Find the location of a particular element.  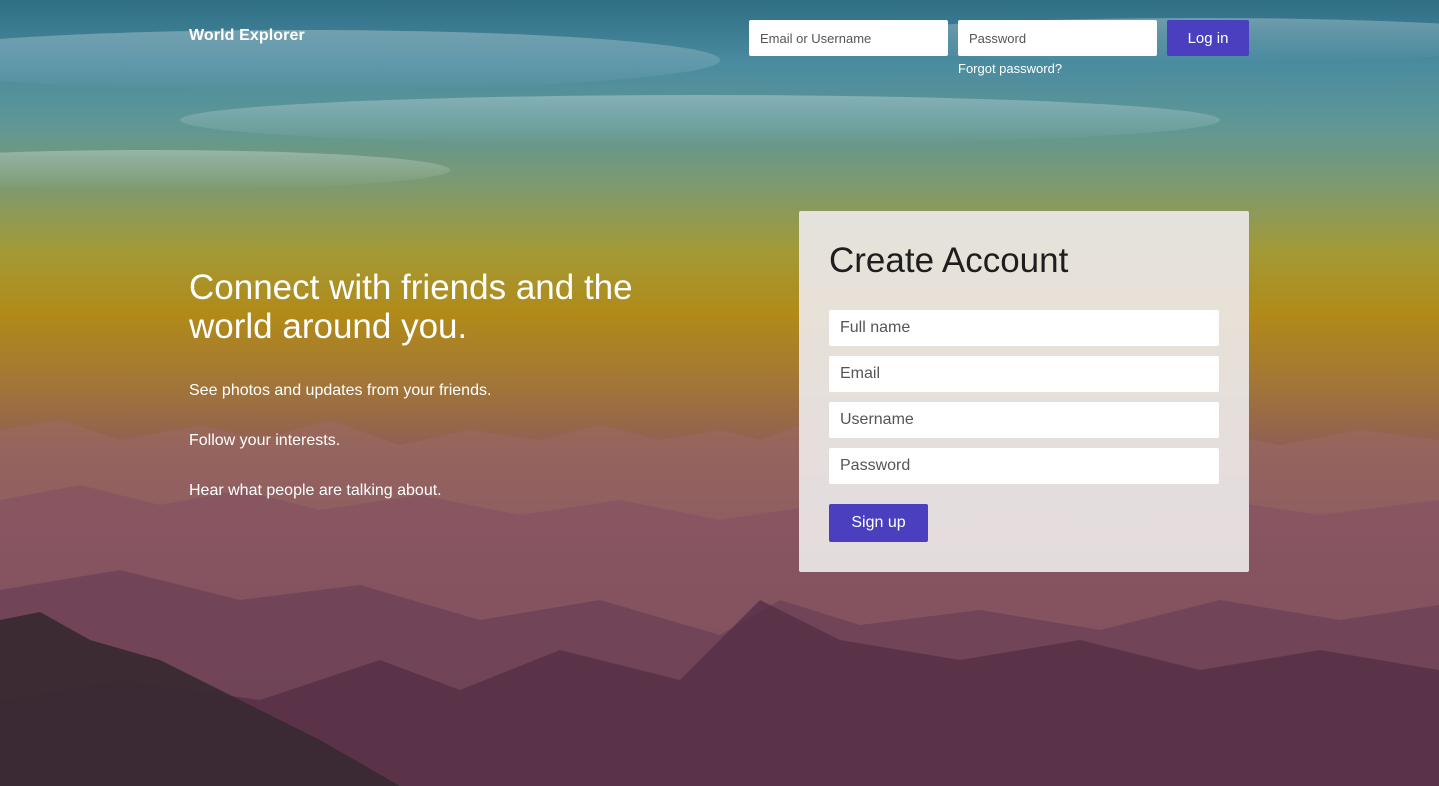

signup-title: Create Account is located at coordinates (949, 260).